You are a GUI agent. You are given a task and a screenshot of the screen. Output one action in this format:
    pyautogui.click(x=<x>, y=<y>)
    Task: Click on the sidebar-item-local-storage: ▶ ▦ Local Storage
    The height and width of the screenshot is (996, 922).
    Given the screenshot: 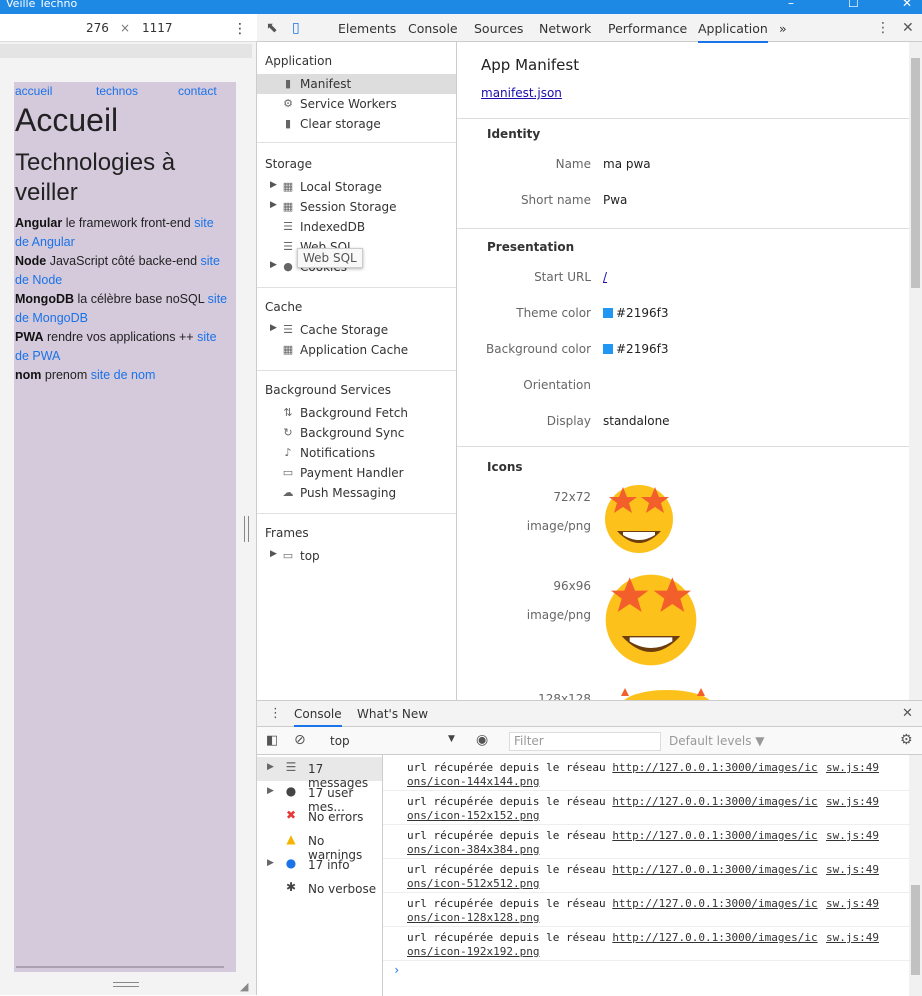 What is the action you would take?
    pyautogui.click(x=356, y=187)
    